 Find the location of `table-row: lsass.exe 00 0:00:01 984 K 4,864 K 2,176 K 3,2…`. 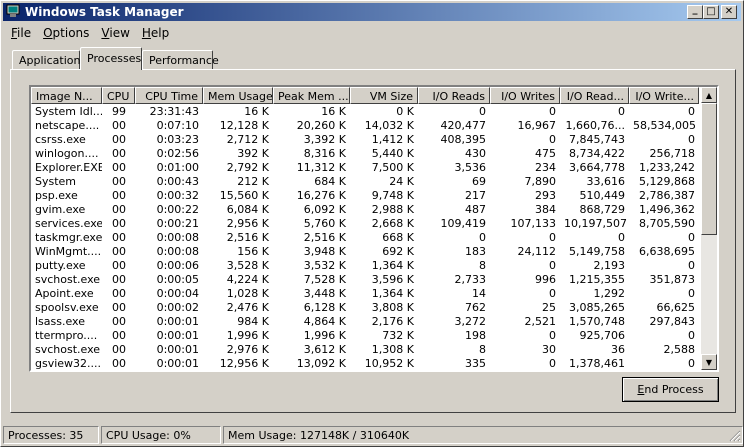

table-row: lsass.exe 00 0:00:01 984 K 4,864 K 2,176 K 3,2… is located at coordinates (365, 322).